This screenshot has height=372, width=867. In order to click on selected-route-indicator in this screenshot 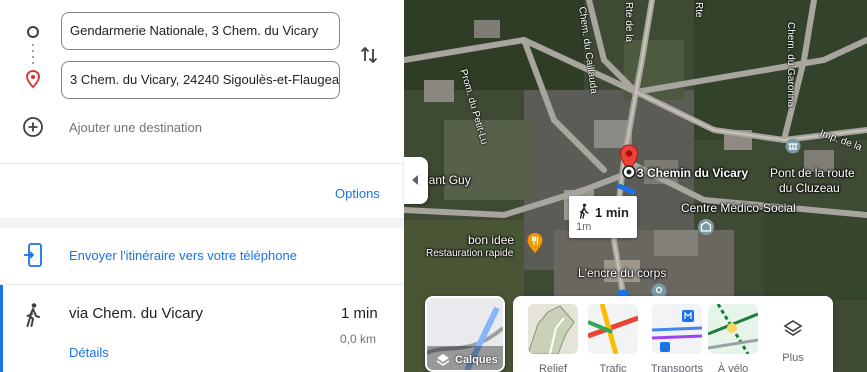, I will do `click(1, 328)`.